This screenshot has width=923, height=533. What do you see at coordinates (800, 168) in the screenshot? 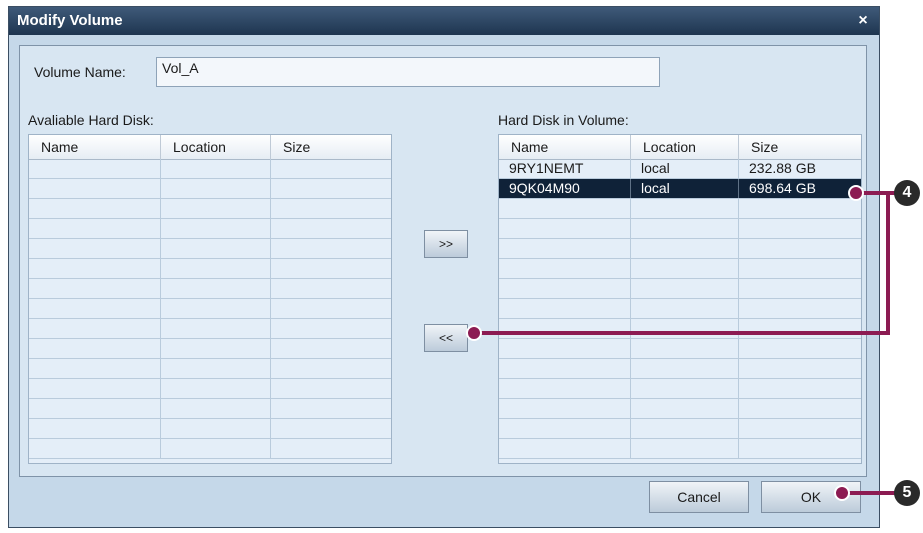
I see `cell-size: 232.88 GB` at bounding box center [800, 168].